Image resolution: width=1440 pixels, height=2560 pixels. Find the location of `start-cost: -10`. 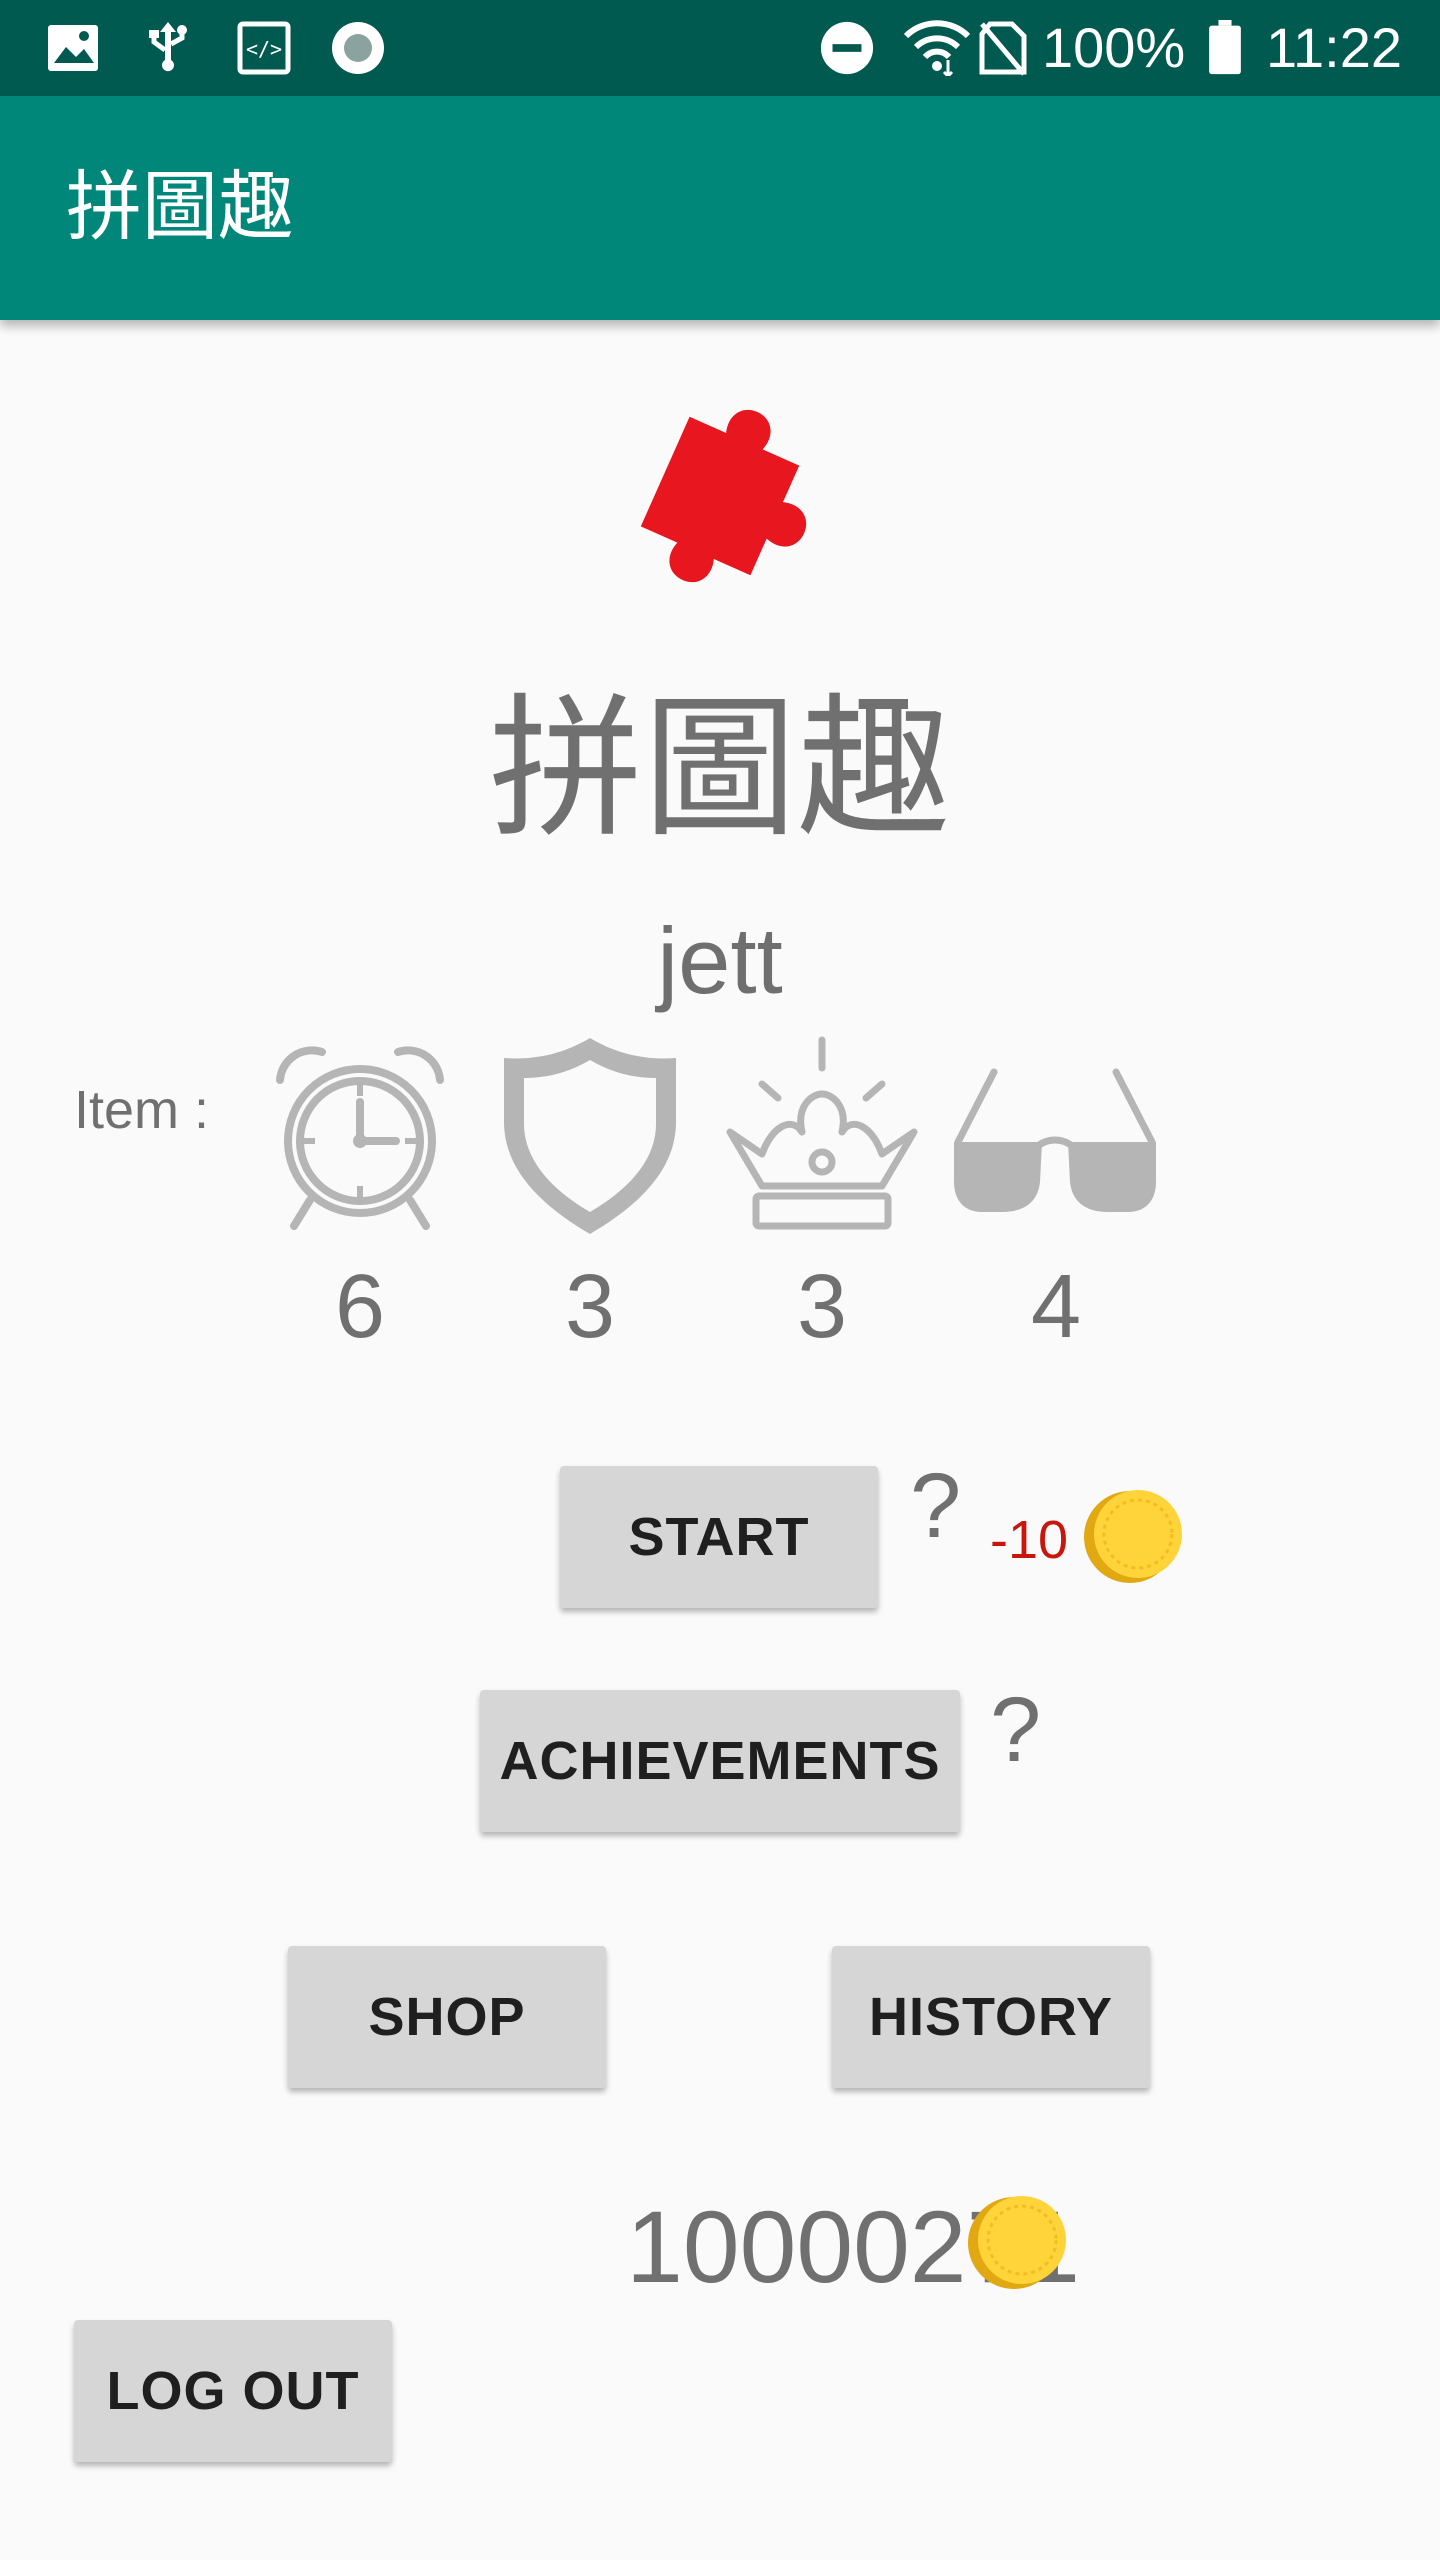

start-cost: -10 is located at coordinates (1029, 1540).